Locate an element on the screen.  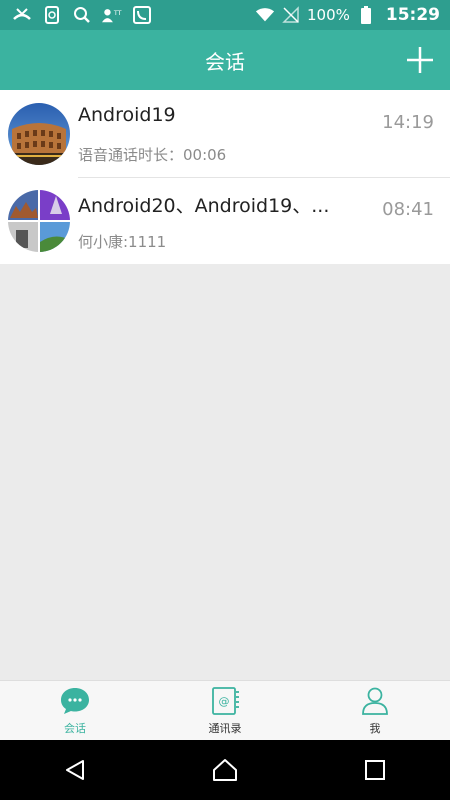
home-button is located at coordinates (225, 770).